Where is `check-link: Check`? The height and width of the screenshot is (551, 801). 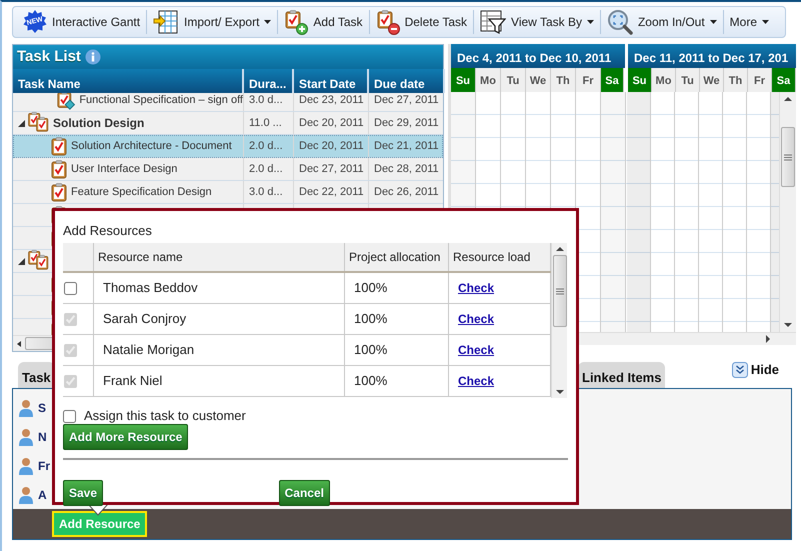
check-link: Check is located at coordinates (476, 288).